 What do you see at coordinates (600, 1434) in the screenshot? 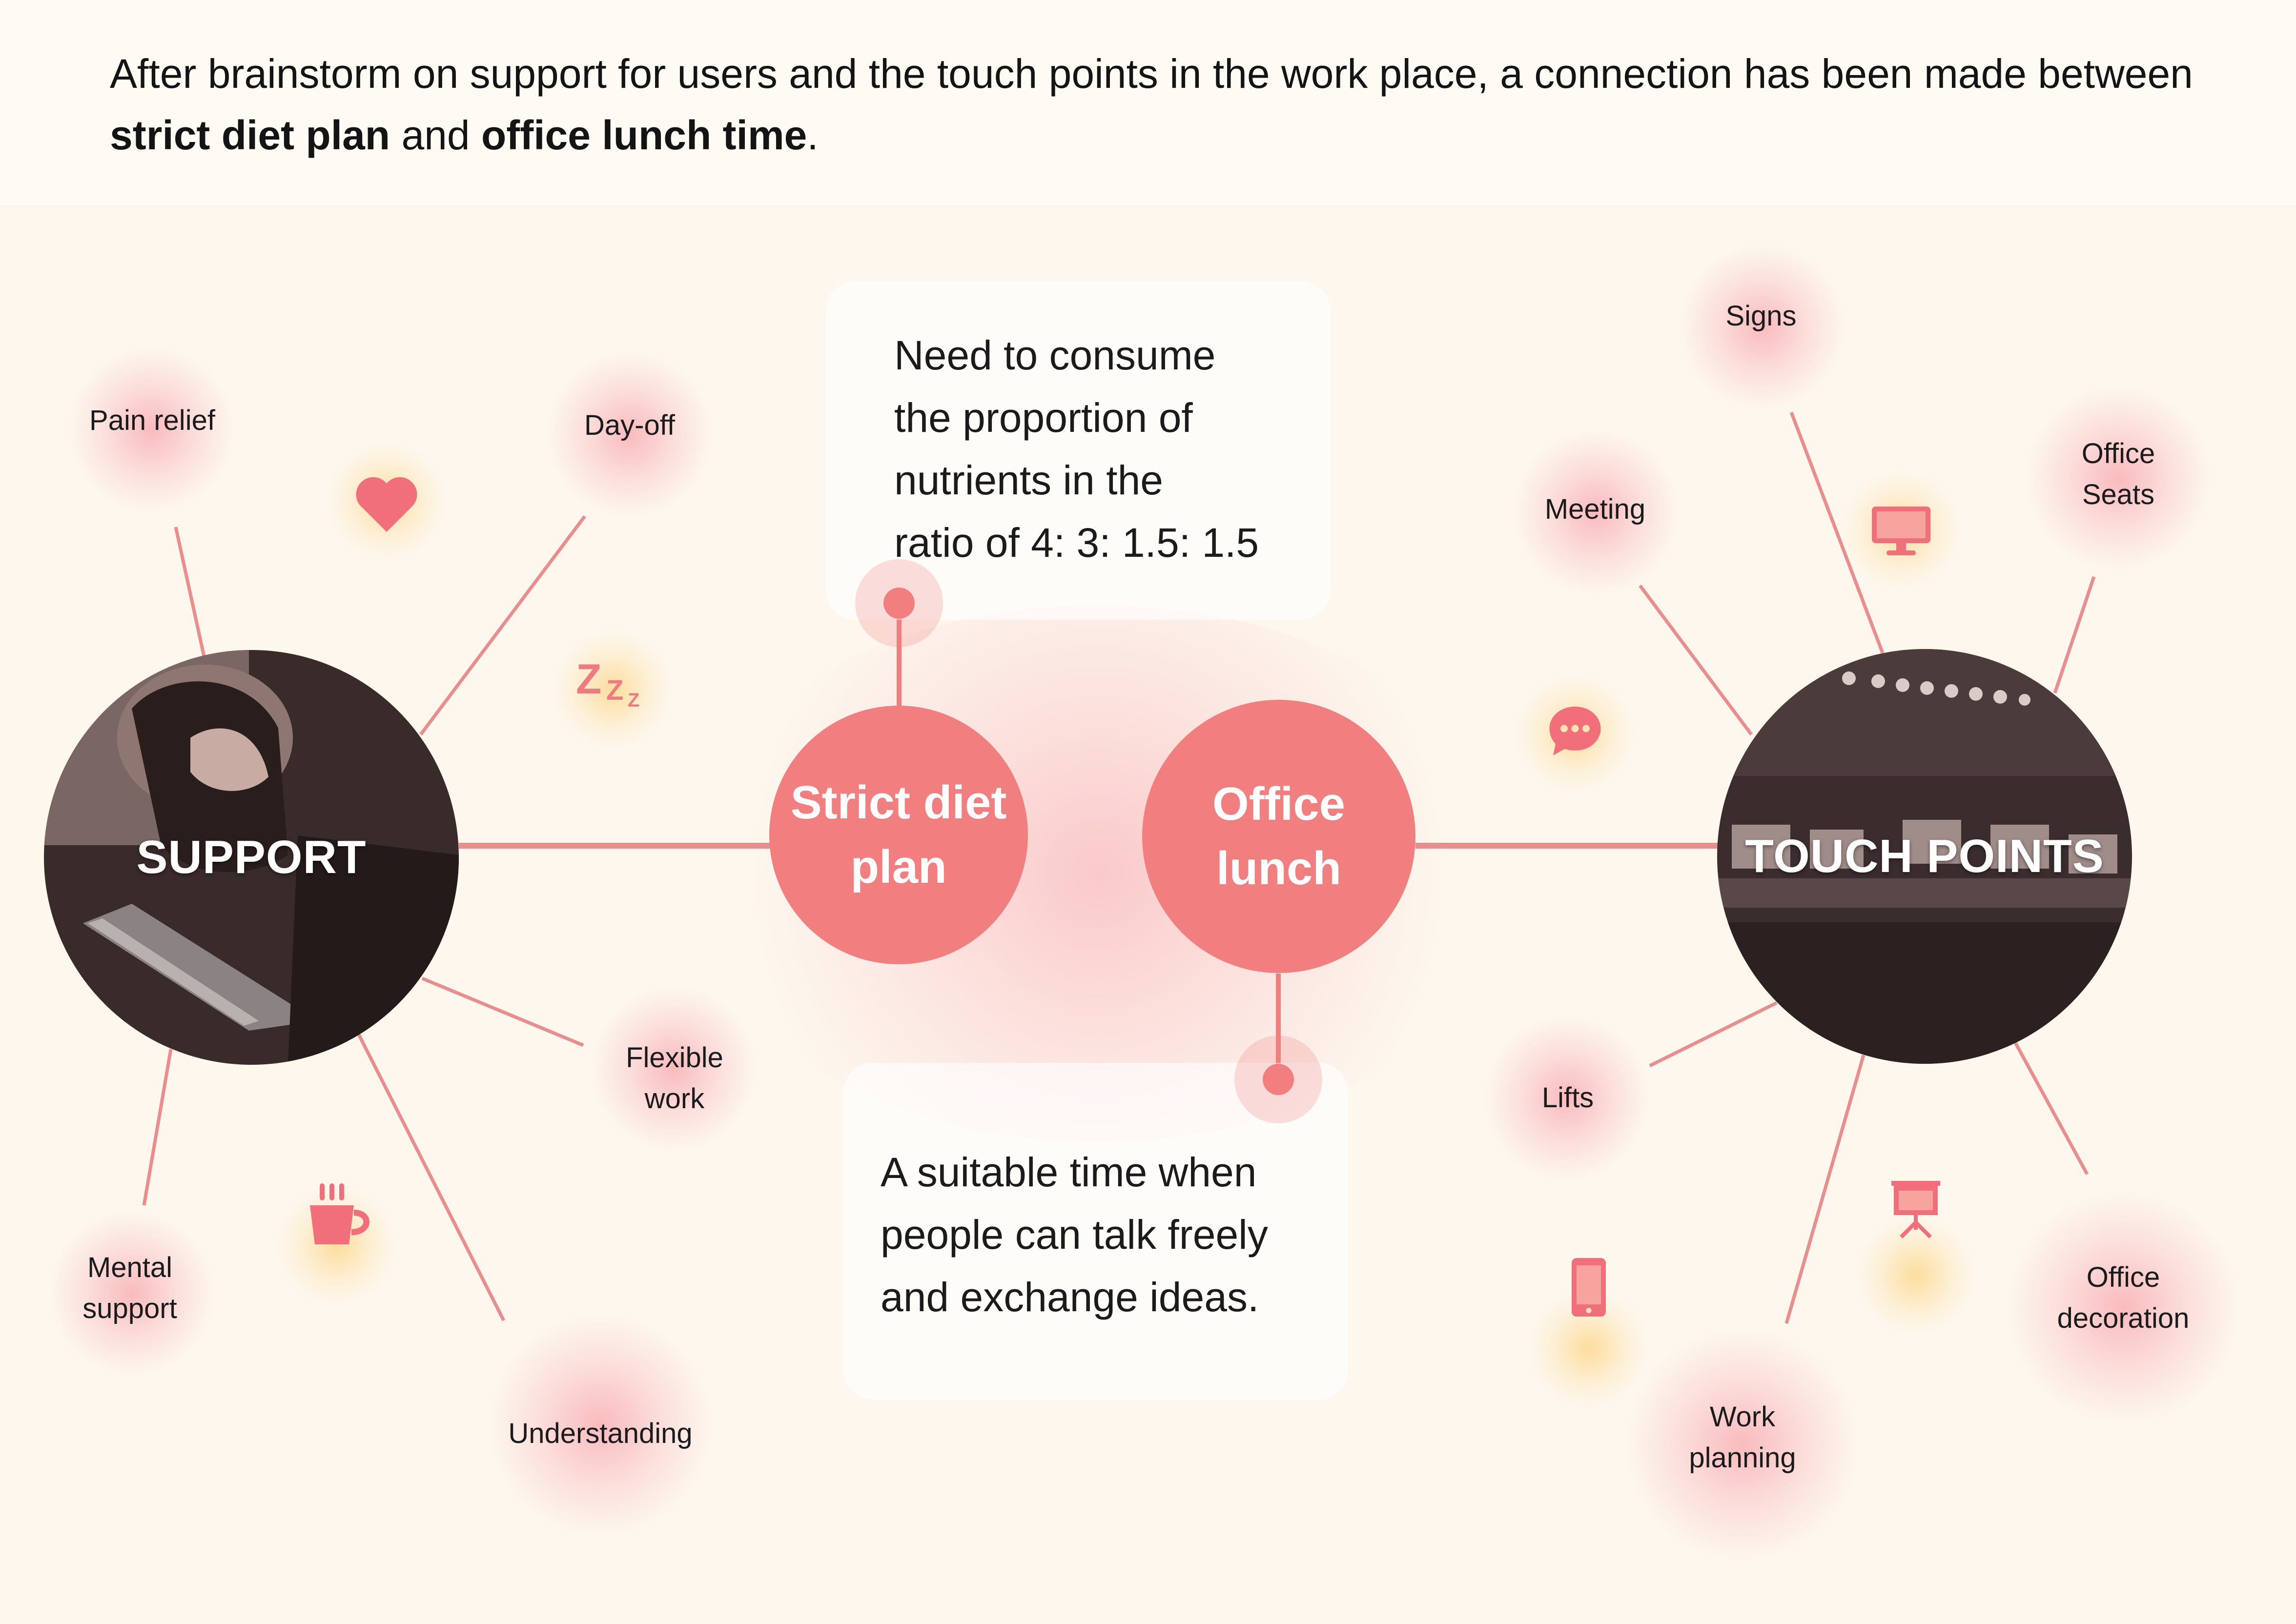
I see `node-understanding: Understanding` at bounding box center [600, 1434].